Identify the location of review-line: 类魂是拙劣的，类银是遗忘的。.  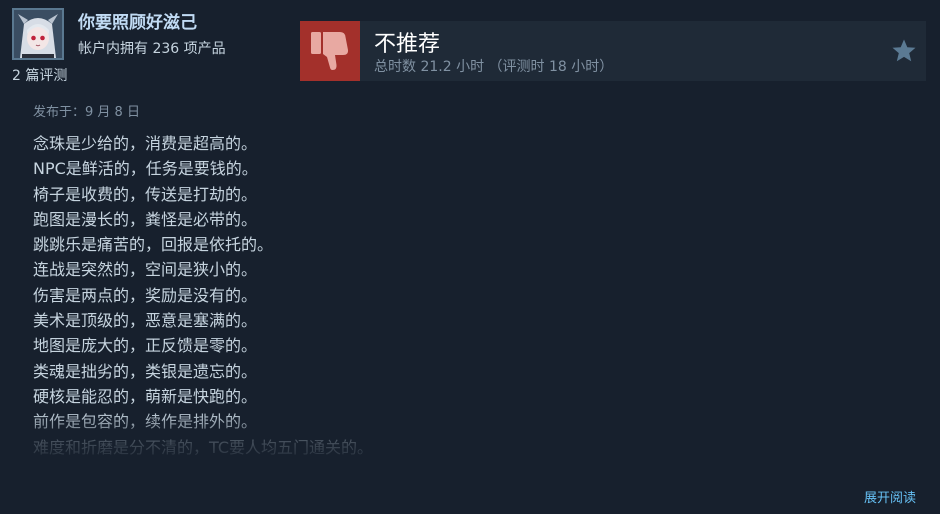
(145, 371).